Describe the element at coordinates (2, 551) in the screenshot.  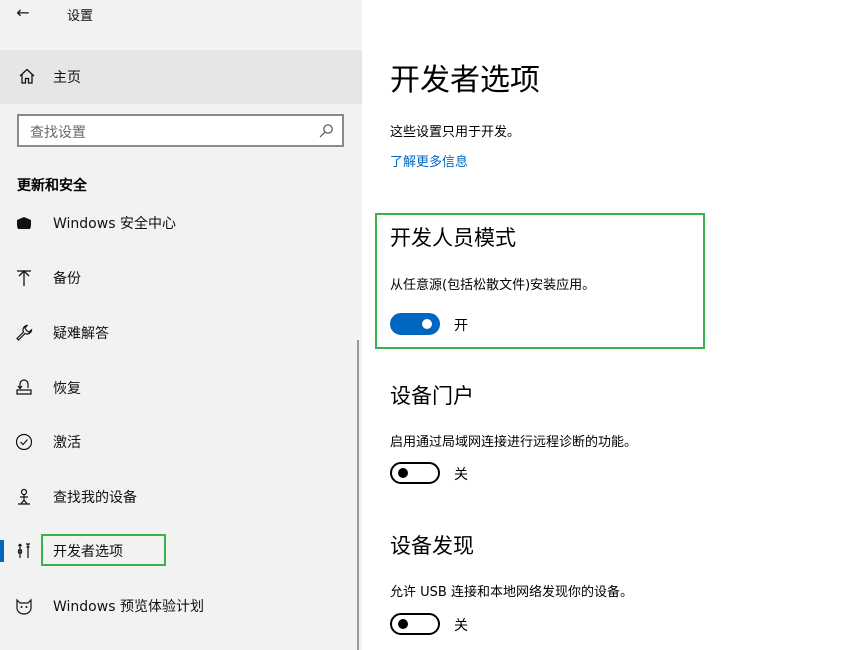
I see `selection-indicator` at that location.